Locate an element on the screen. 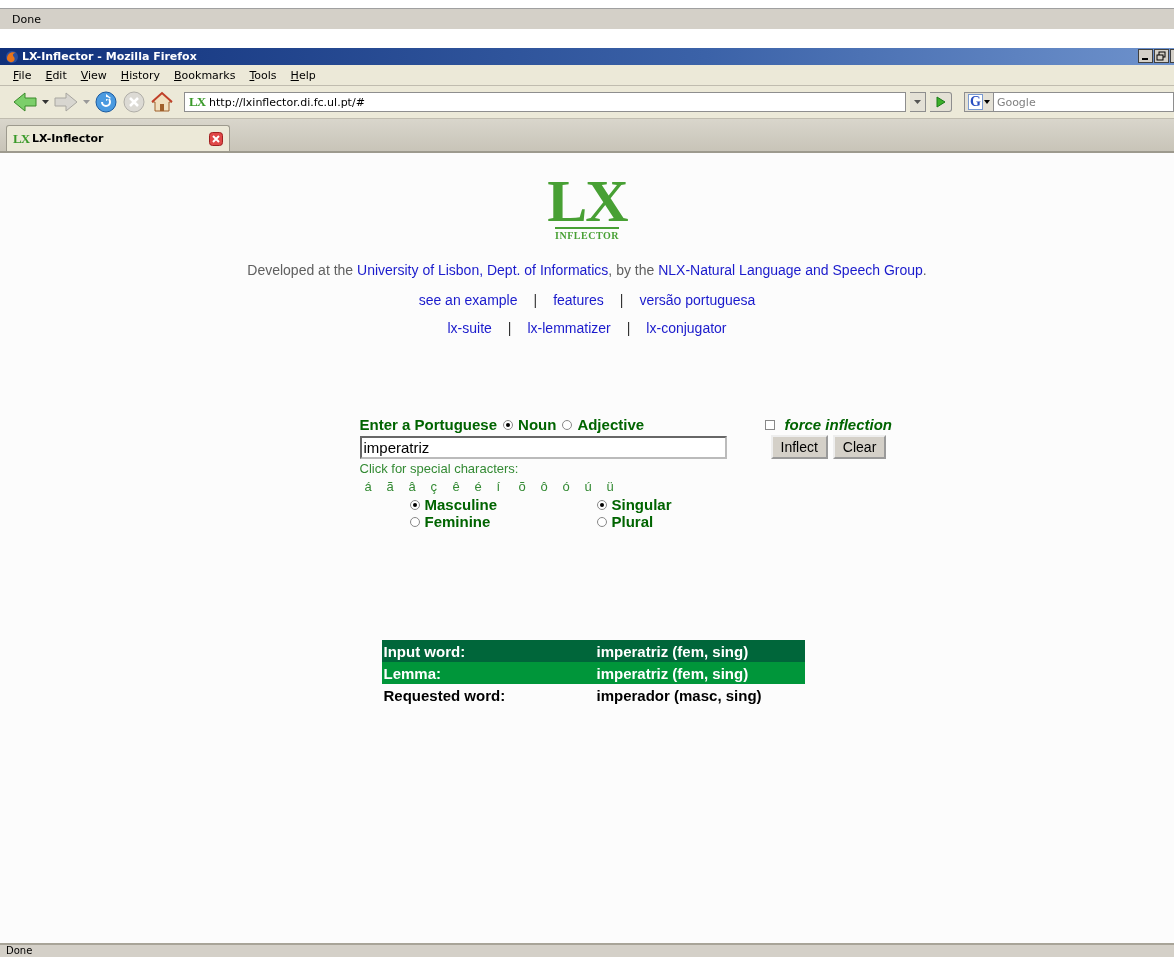  dropdown-button is located at coordinates (918, 102).